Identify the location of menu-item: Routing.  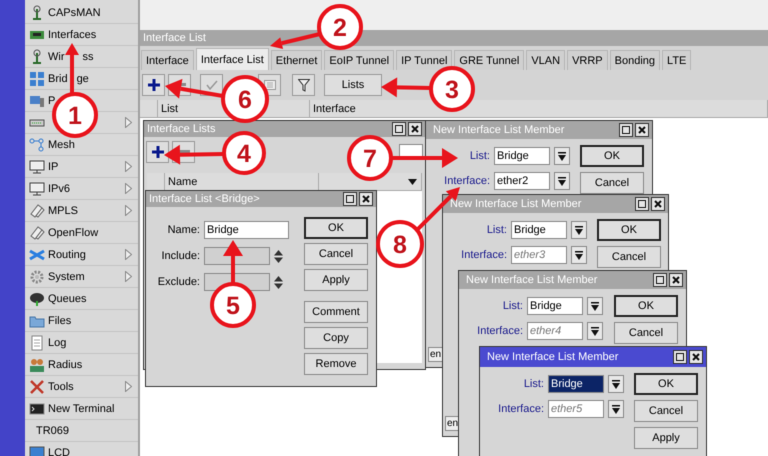
(81, 255).